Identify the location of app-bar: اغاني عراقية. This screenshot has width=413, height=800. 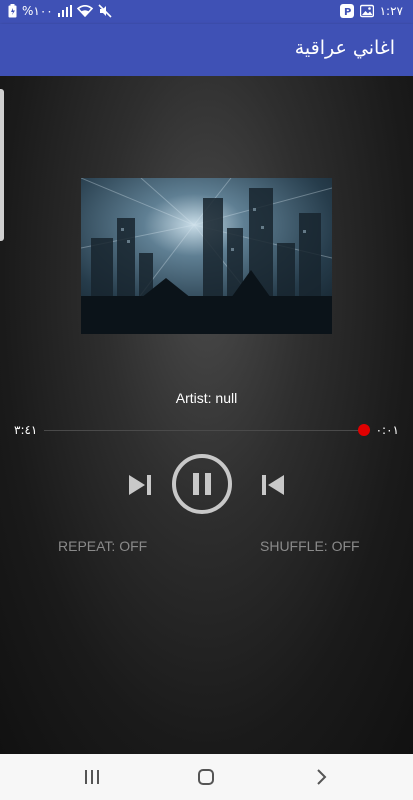
(206, 50).